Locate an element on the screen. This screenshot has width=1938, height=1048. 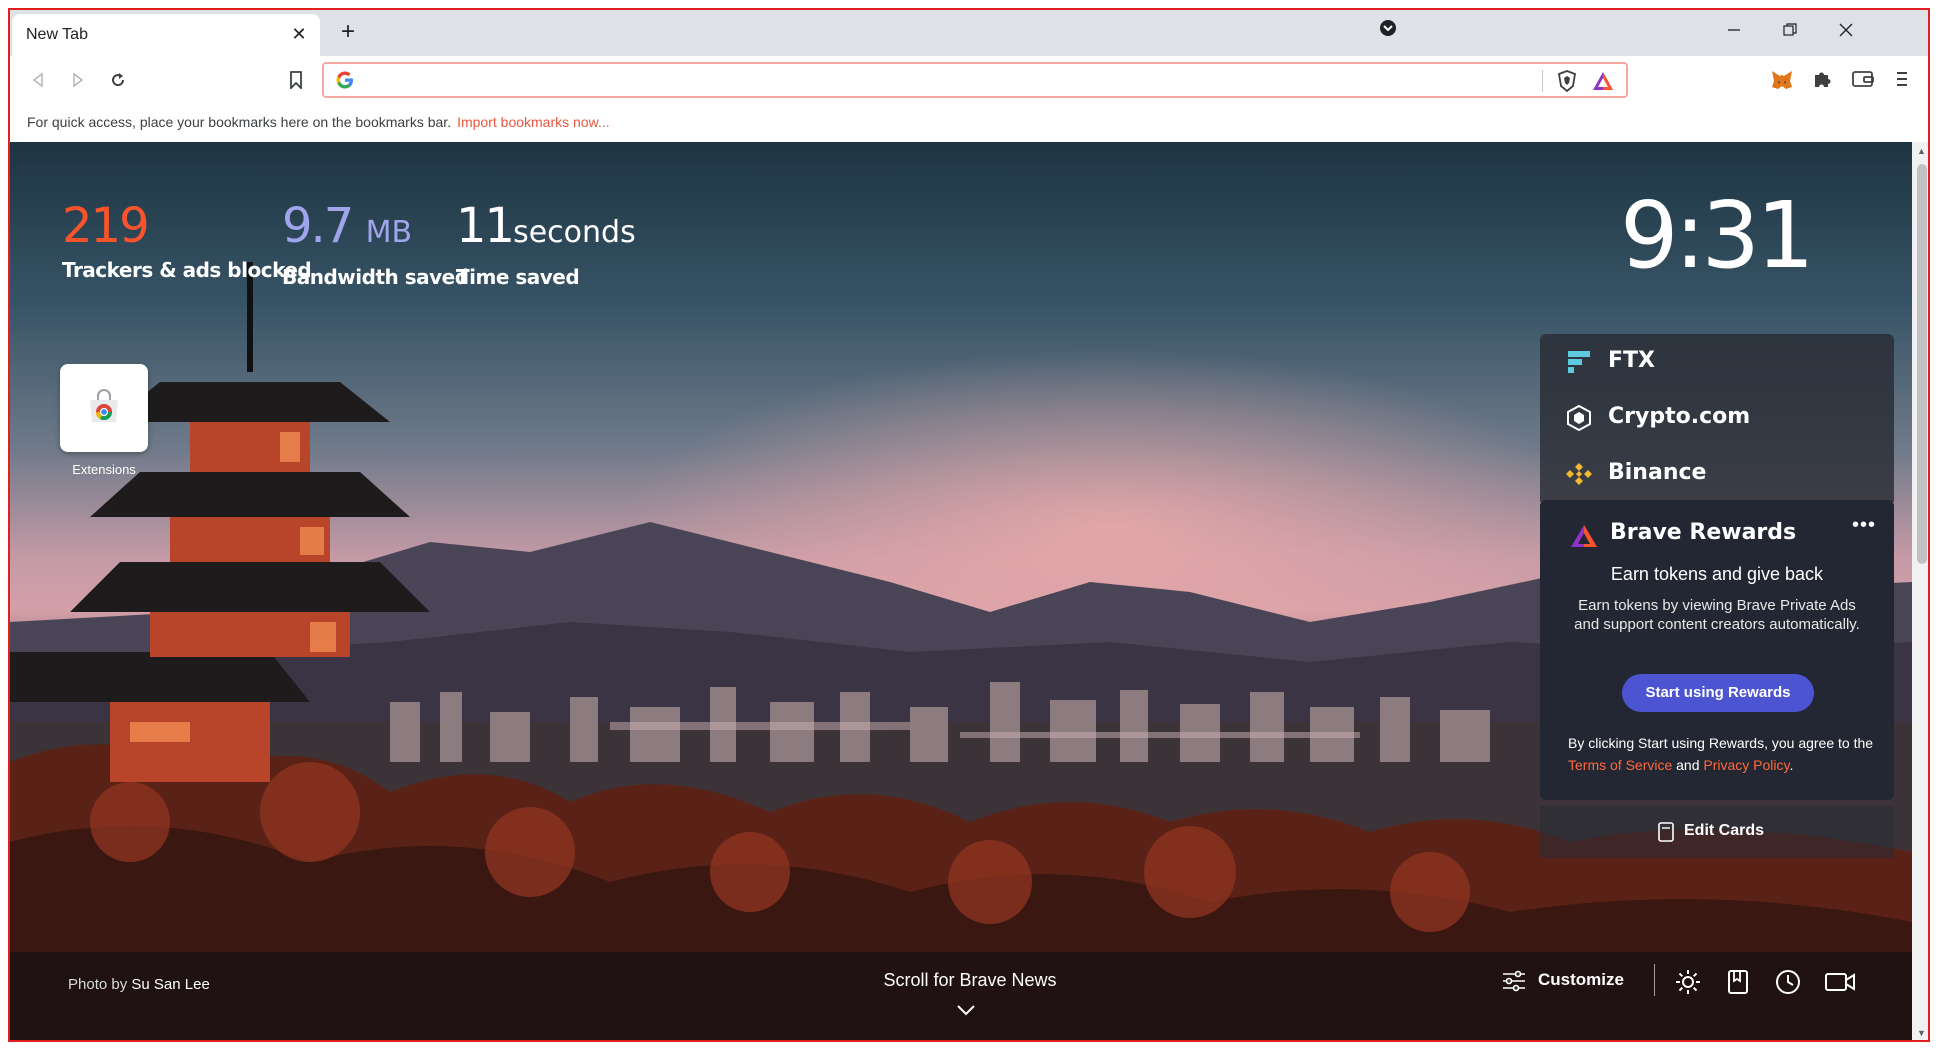
brave-rewards-logo-icon is located at coordinates (1584, 536).